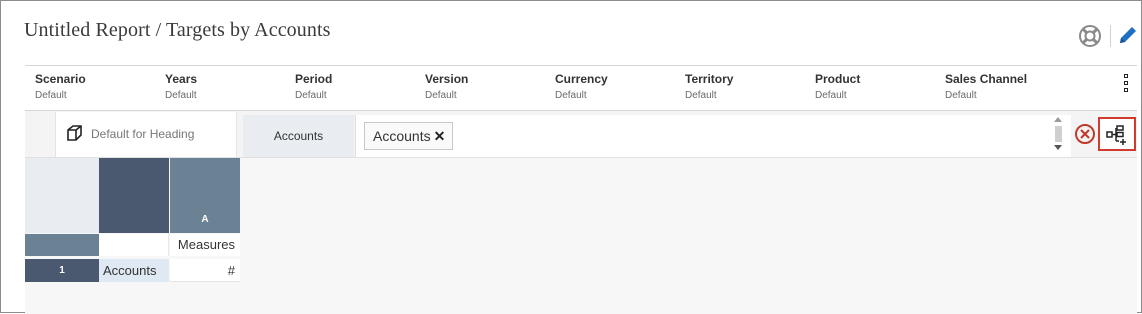 The height and width of the screenshot is (314, 1142). I want to click on accounts-row-label: Accounts, so click(134, 270).